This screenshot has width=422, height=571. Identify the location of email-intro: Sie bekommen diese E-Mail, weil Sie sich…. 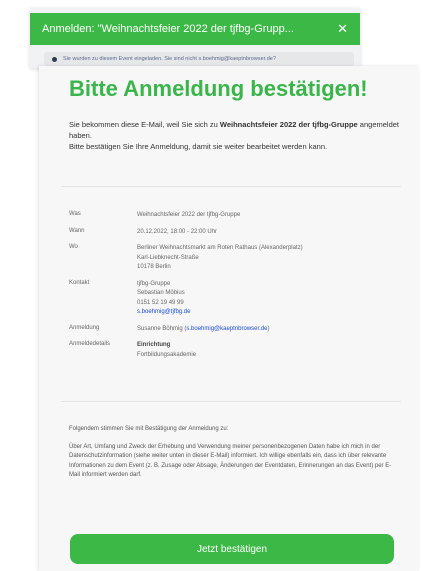
(239, 135).